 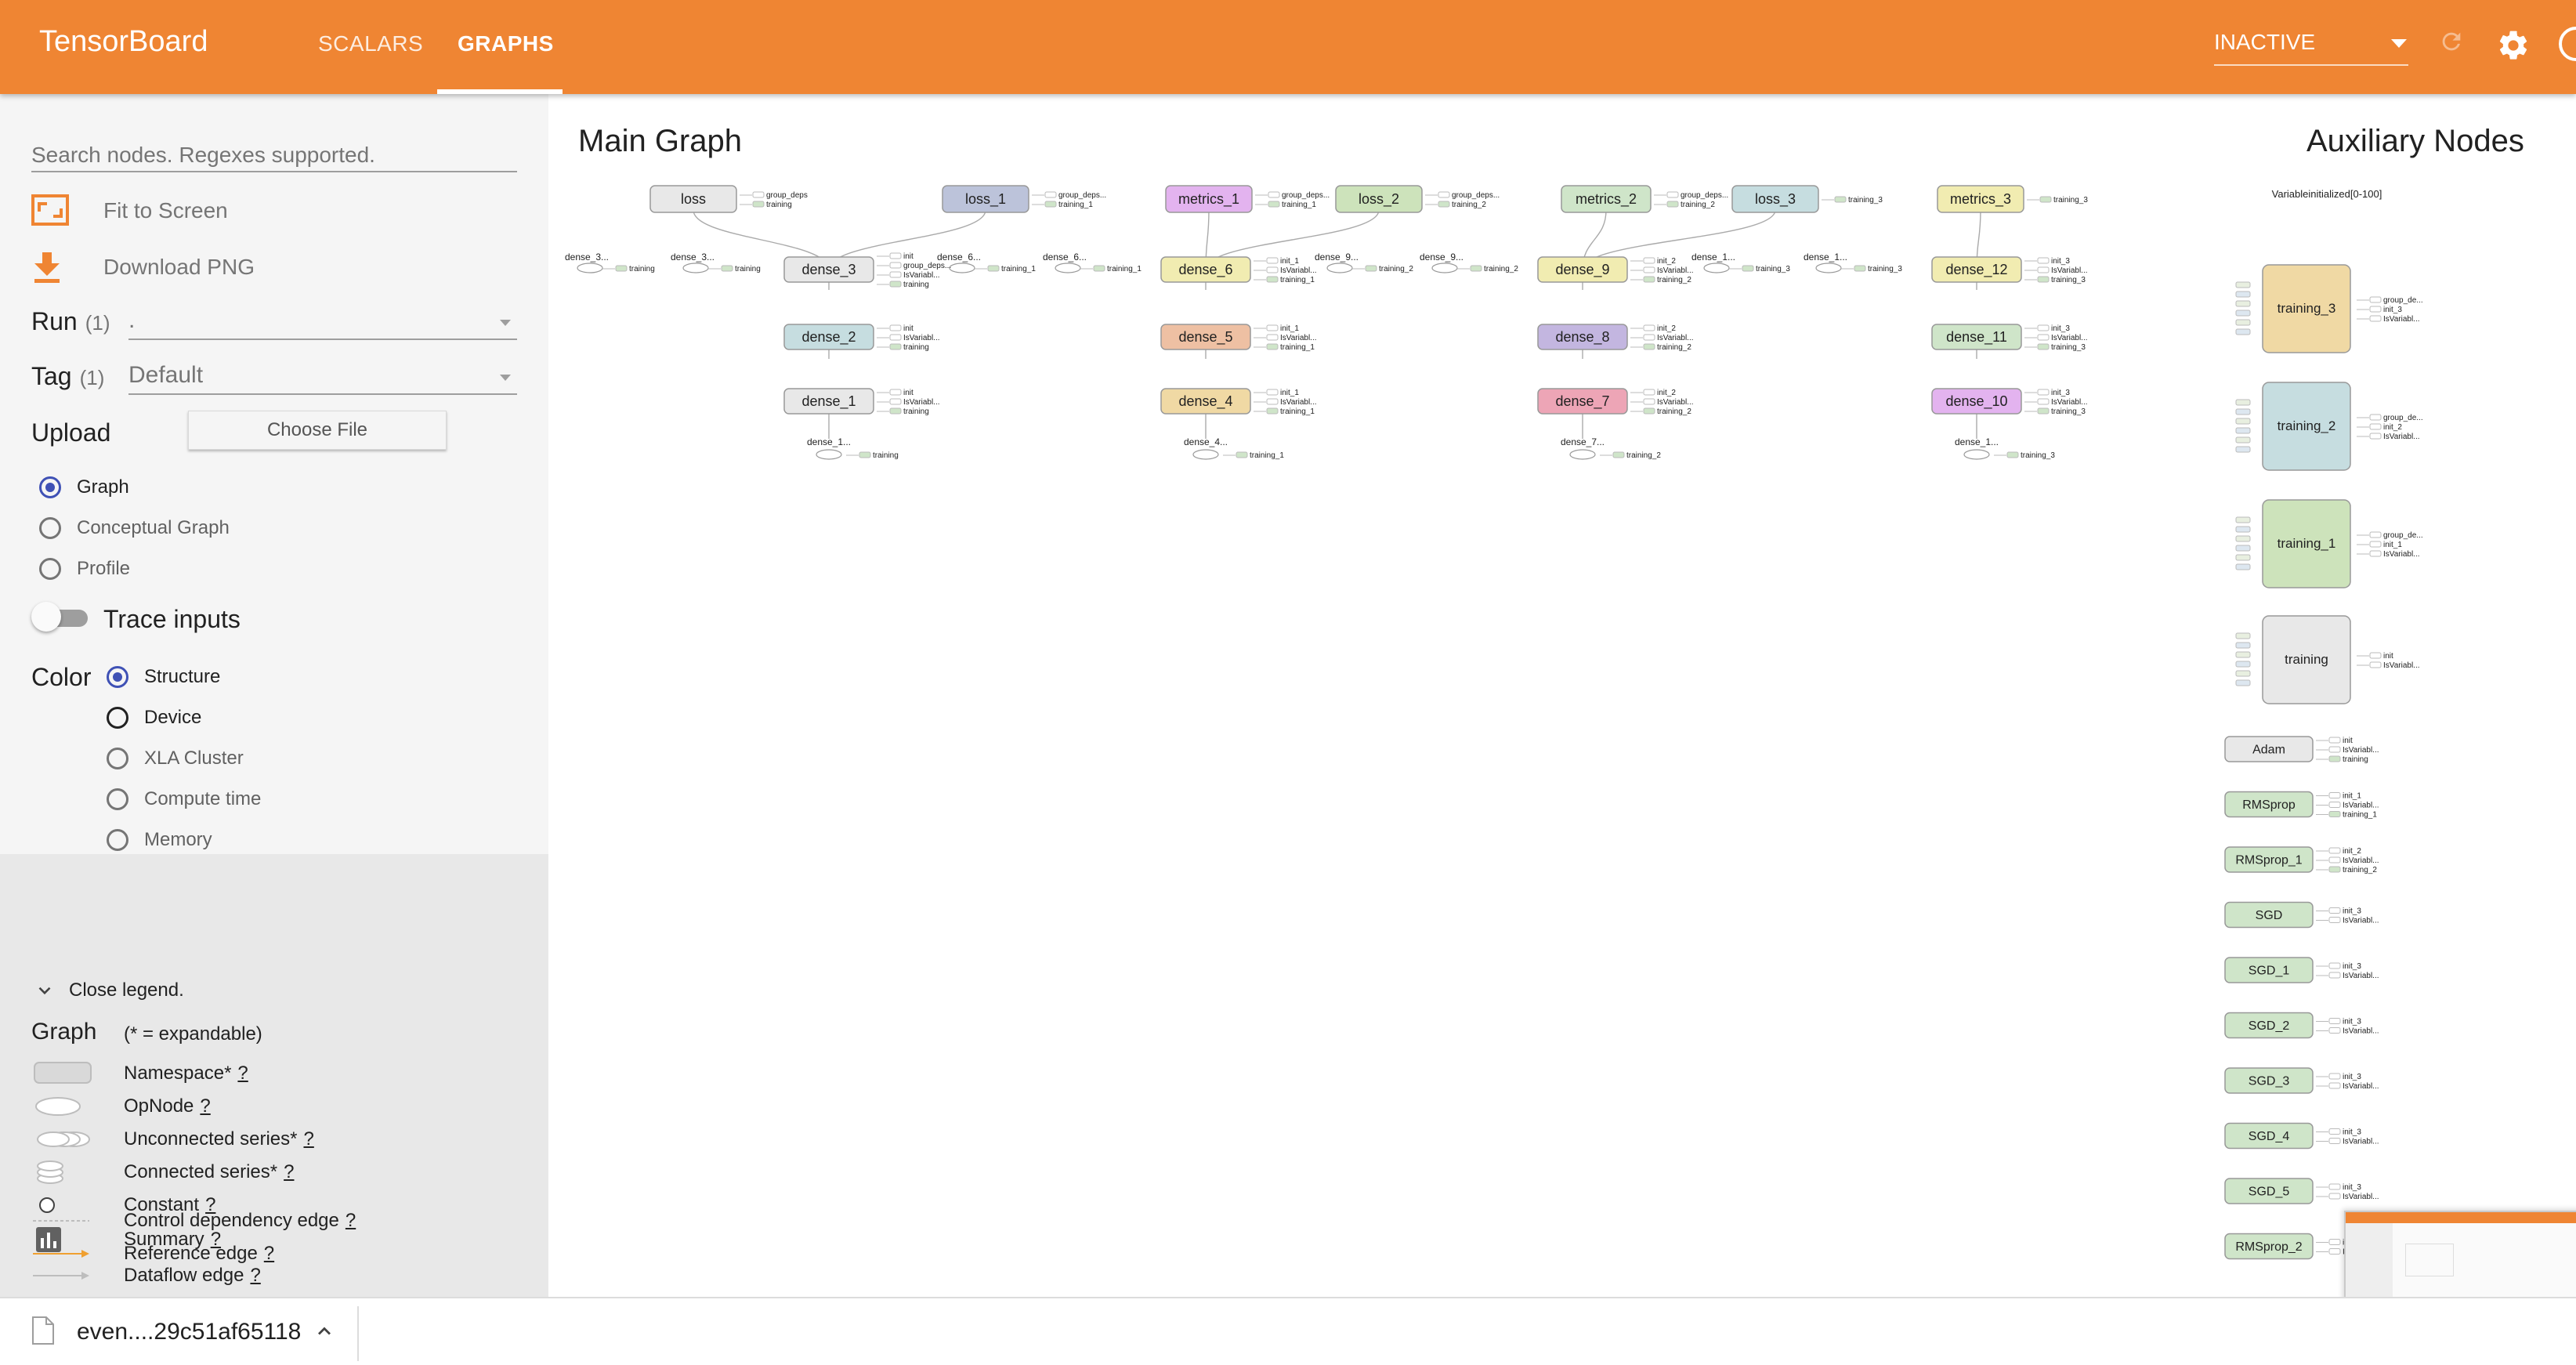 What do you see at coordinates (1611, 448) in the screenshot?
I see `op-node: dense_7... training_2` at bounding box center [1611, 448].